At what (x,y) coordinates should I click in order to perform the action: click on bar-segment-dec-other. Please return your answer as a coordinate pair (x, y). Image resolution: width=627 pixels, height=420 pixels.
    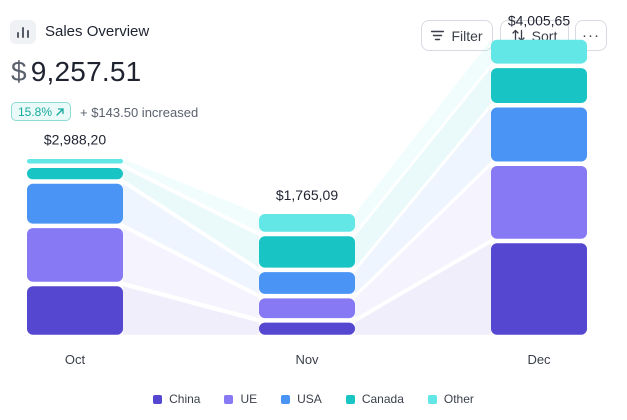
    Looking at the image, I should click on (539, 51).